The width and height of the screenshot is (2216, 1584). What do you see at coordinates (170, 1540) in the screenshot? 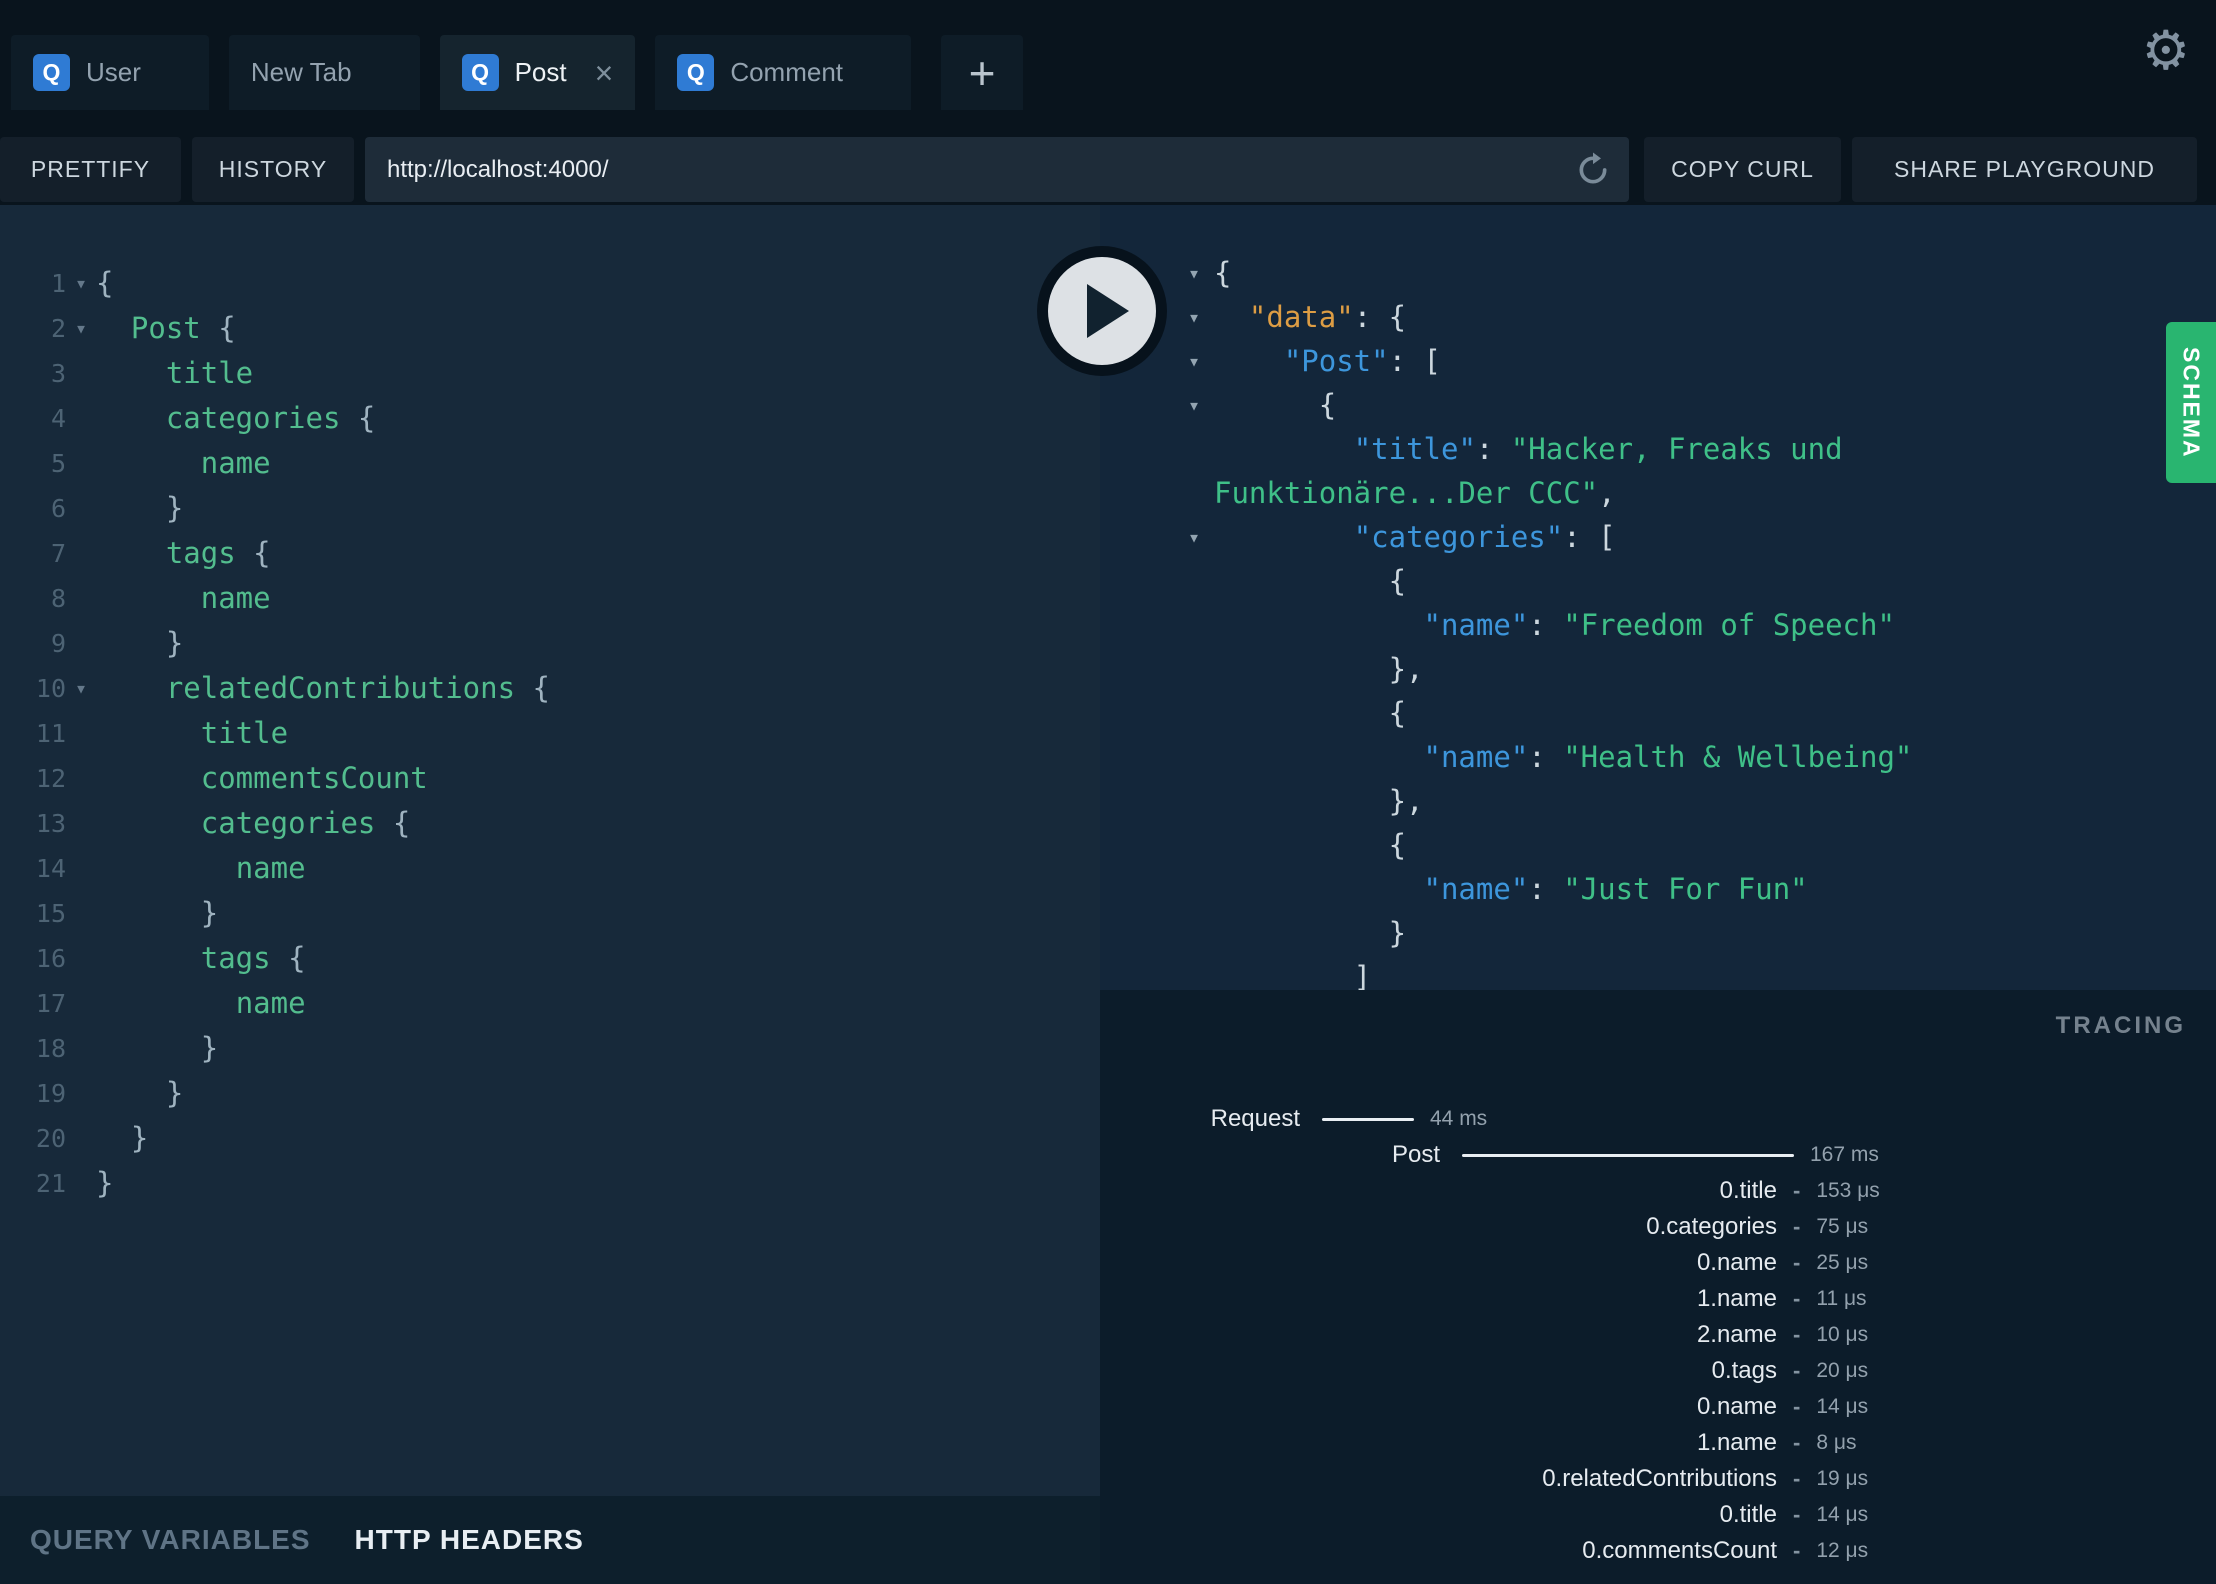
I see `query-variables-tab: QUERY VARIABLES` at bounding box center [170, 1540].